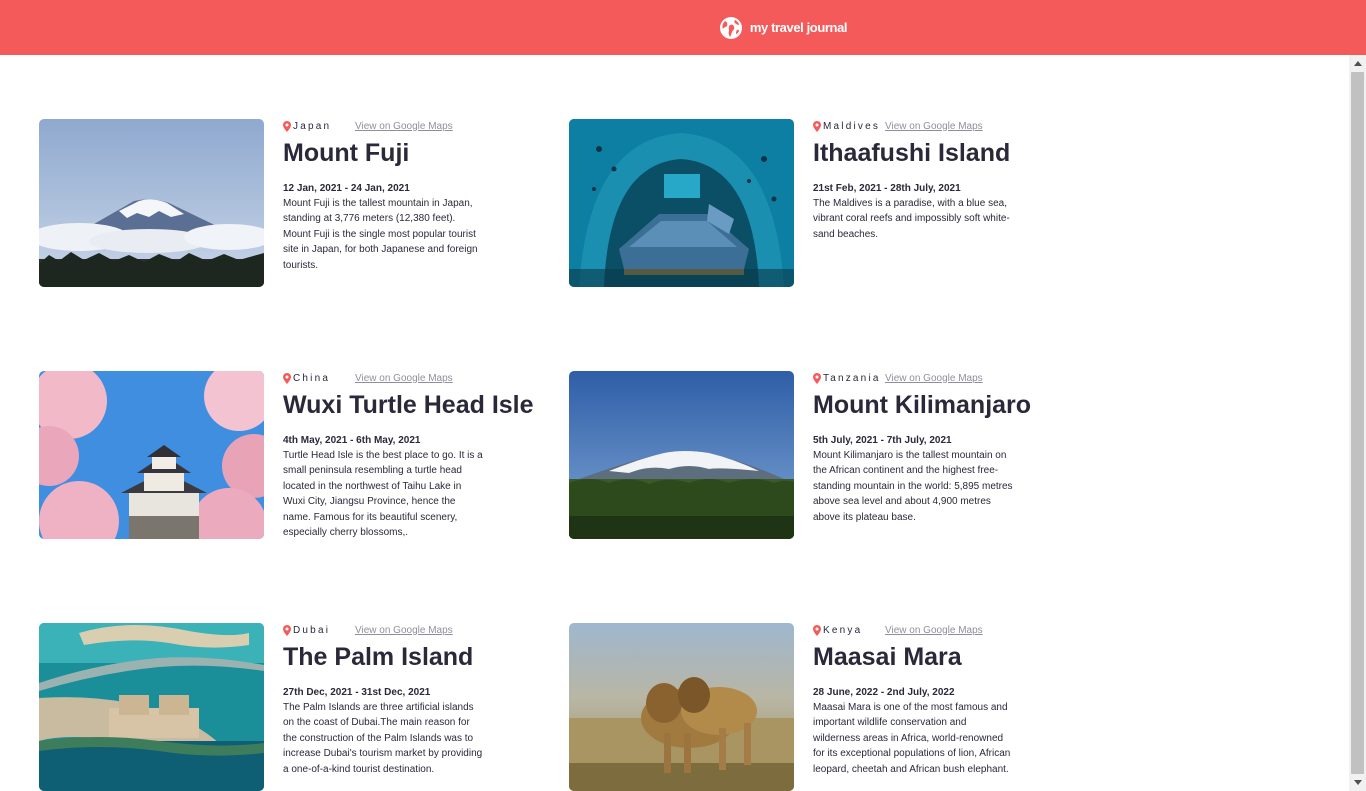 Image resolution: width=1366 pixels, height=791 pixels. Describe the element at coordinates (312, 630) in the screenshot. I see `country-name: Dubai` at that location.